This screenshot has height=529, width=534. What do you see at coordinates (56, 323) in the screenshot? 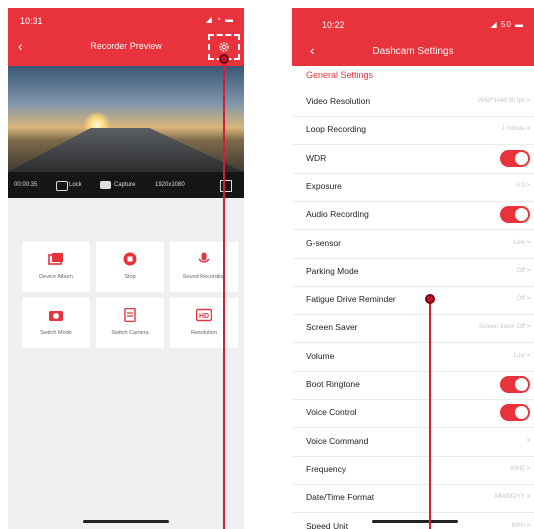
I see `switch-mode-button: Switch Mode` at bounding box center [56, 323].